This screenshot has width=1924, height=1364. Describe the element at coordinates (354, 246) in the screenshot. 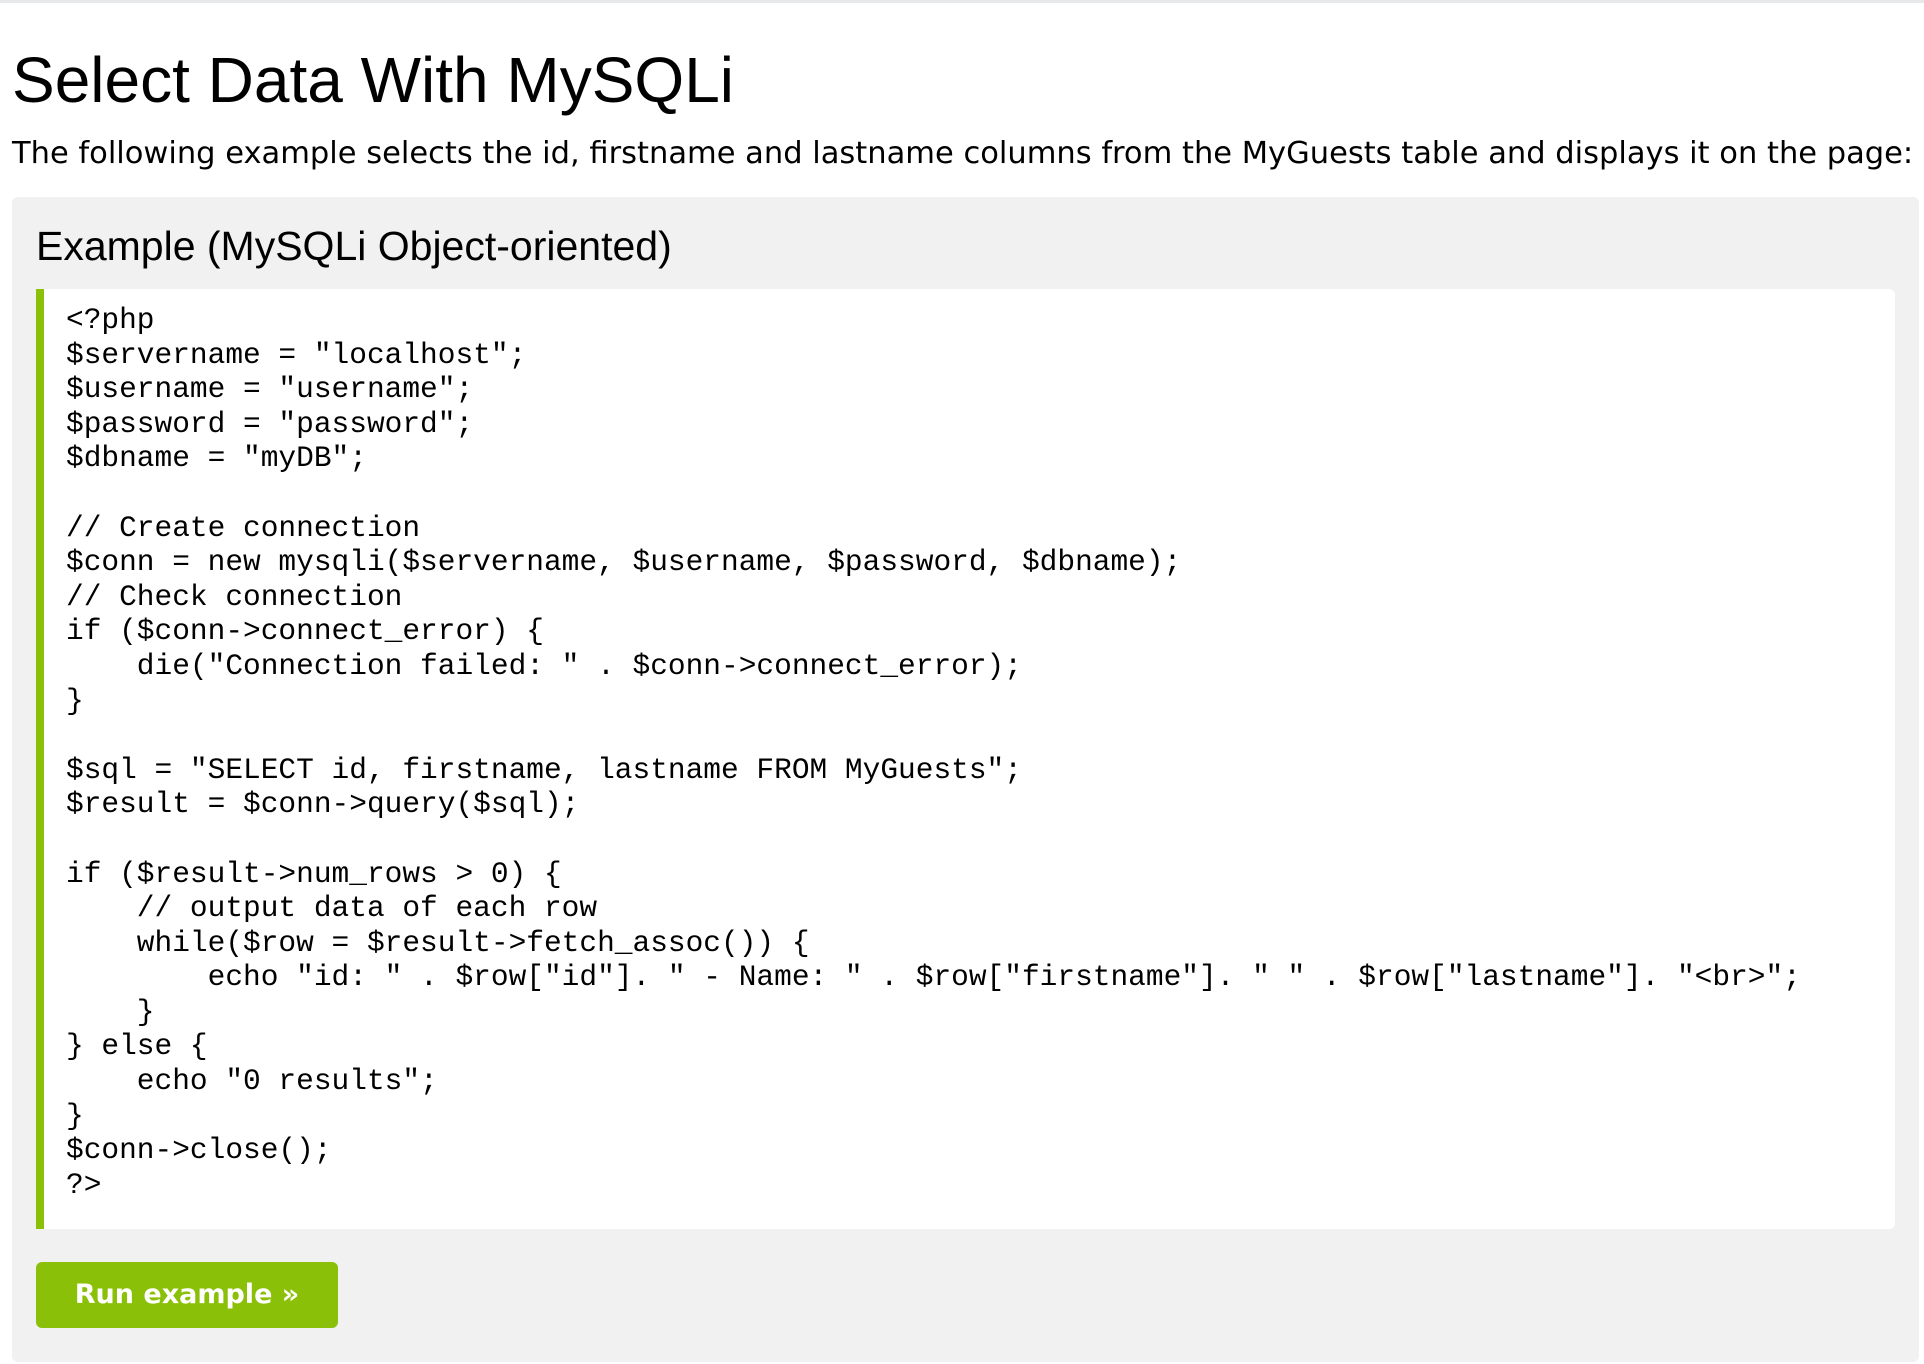

I see `example-heading: Example (MySQLi Object-oriented)` at that location.